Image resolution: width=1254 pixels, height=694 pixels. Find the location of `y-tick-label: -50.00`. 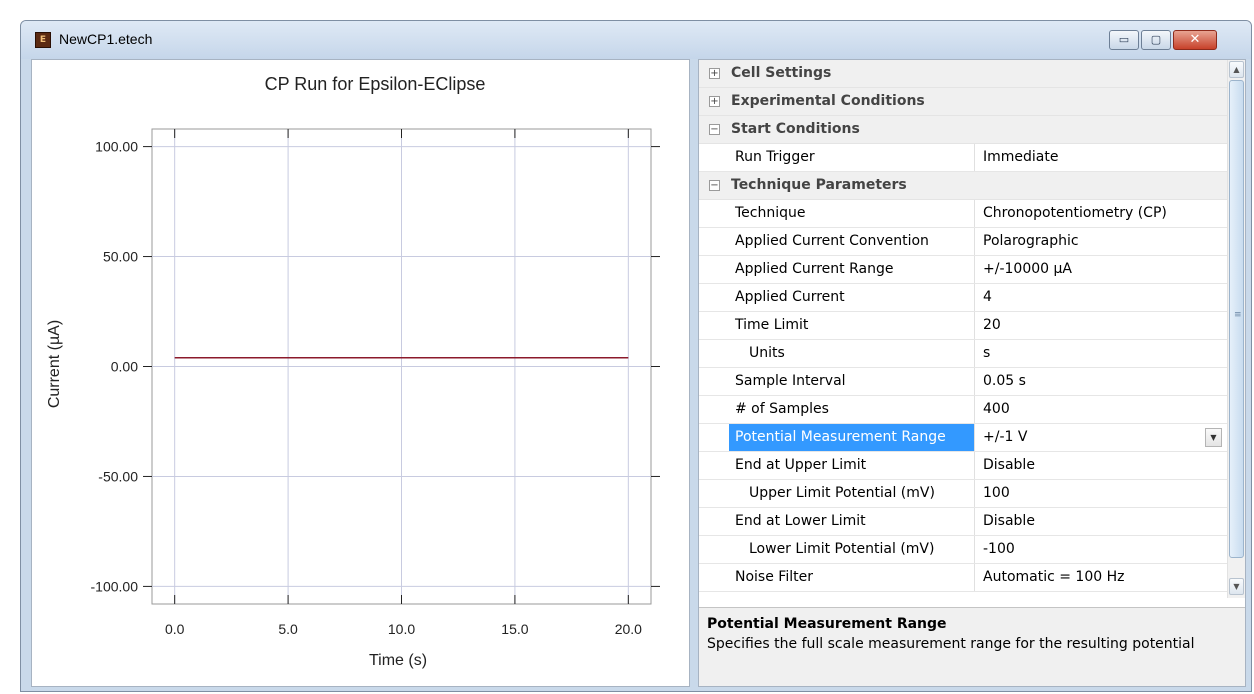

y-tick-label: -50.00 is located at coordinates (118, 476).